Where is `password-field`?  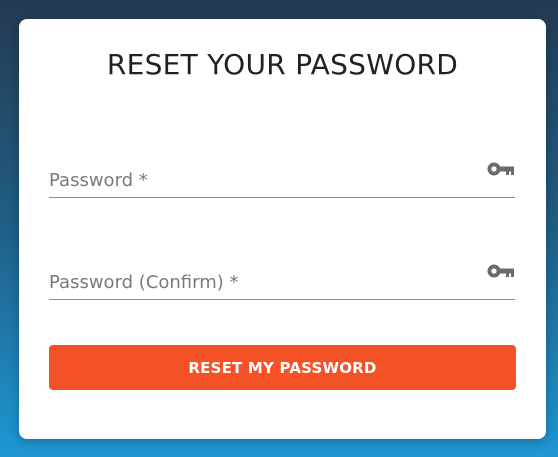
password-field is located at coordinates (282, 177).